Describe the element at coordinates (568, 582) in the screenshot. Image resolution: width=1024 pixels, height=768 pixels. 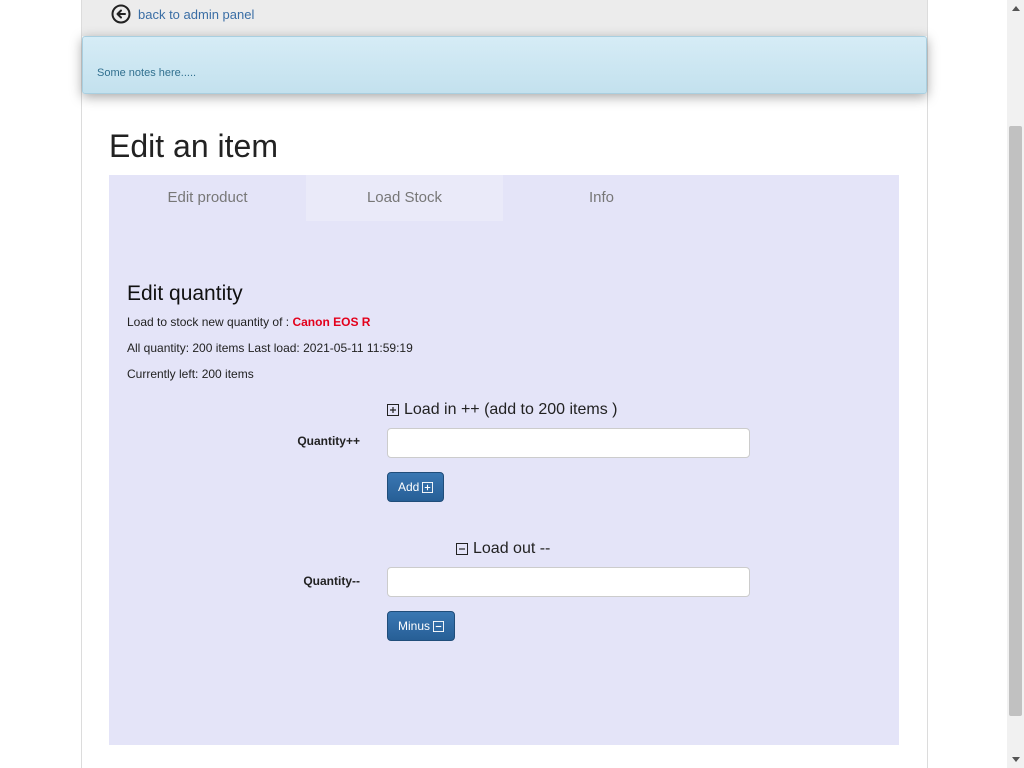
I see `quantity-minus-input` at that location.